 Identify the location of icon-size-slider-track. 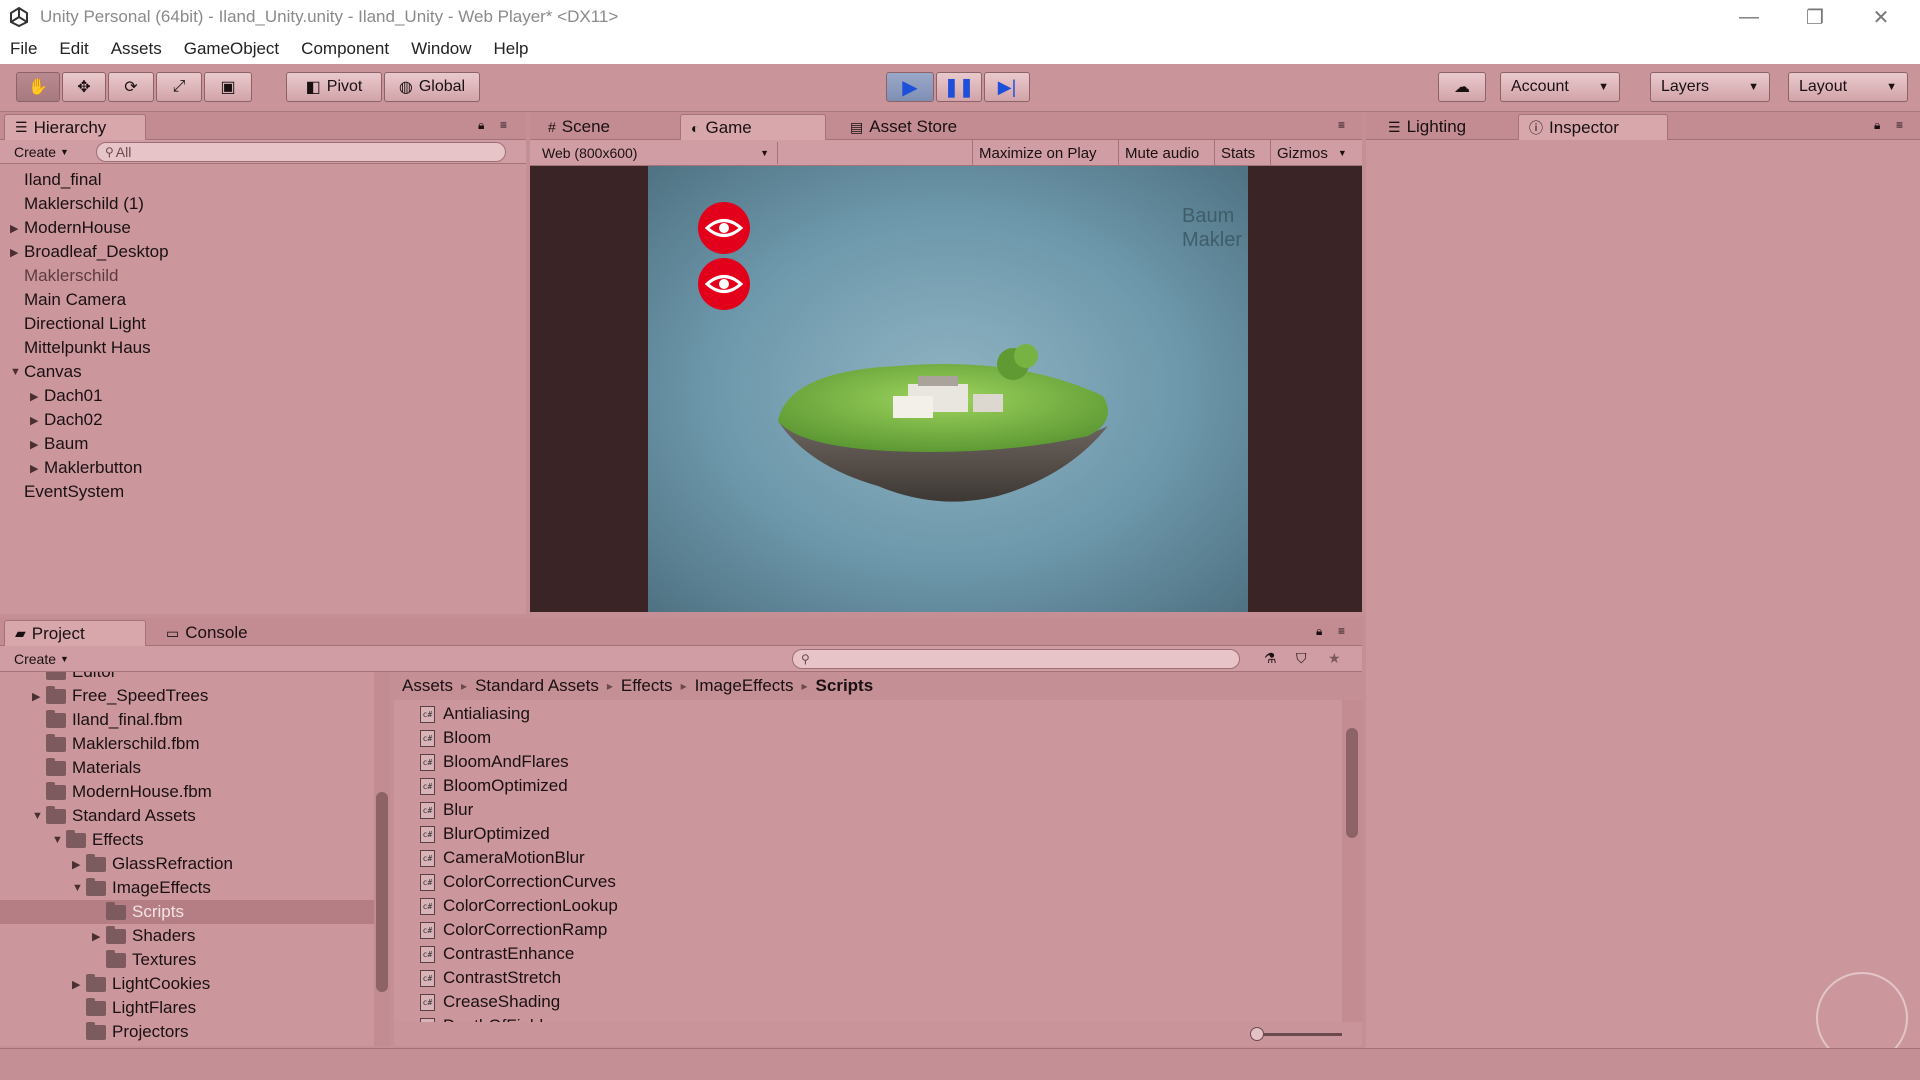
(1299, 1034).